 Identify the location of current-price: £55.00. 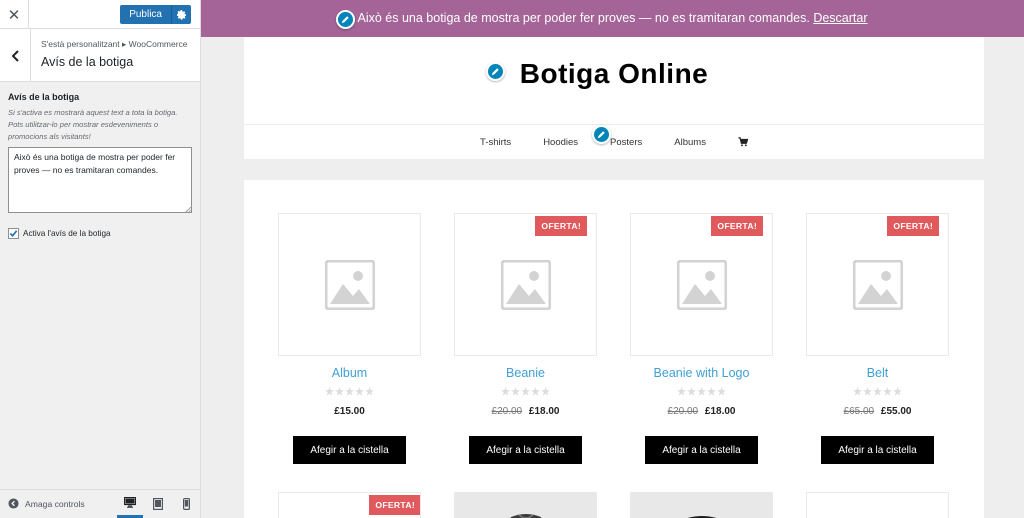
(896, 411).